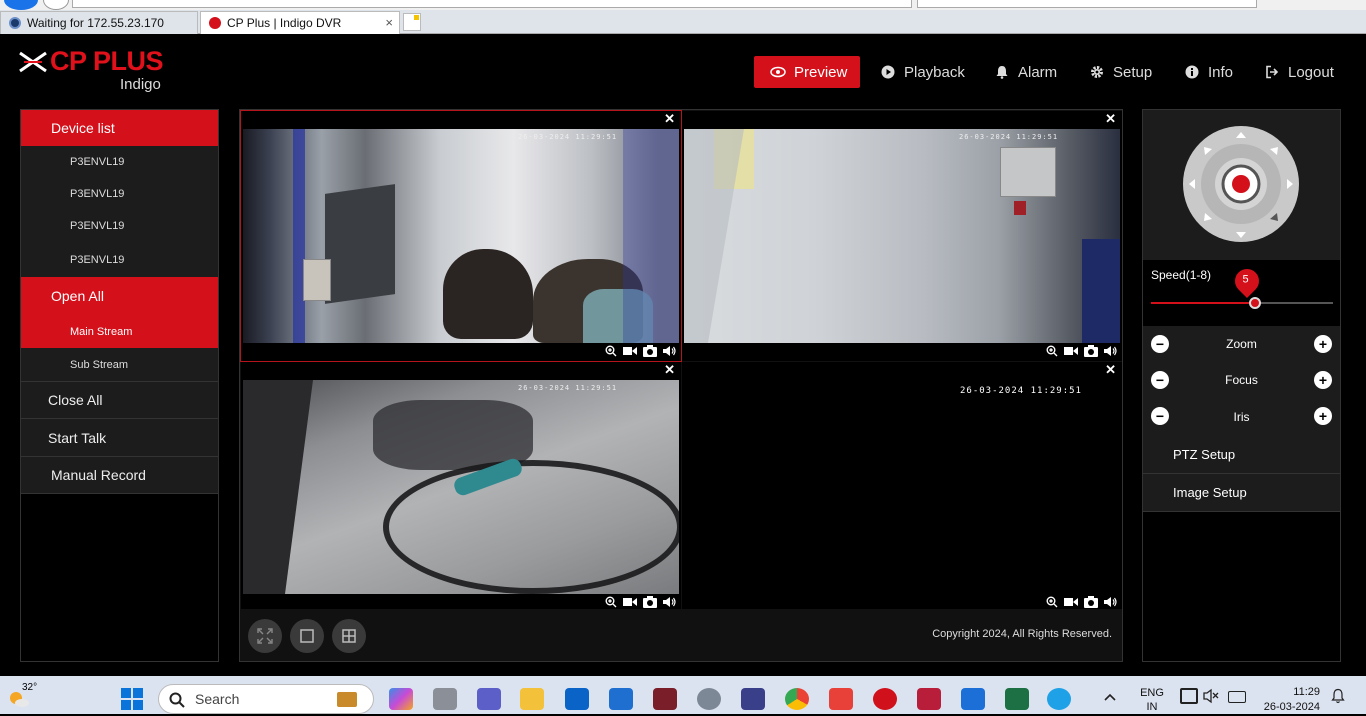 Image resolution: width=1366 pixels, height=716 pixels. I want to click on video-cell-2: ✕ 26-03-2024 11:29:51, so click(902, 236).